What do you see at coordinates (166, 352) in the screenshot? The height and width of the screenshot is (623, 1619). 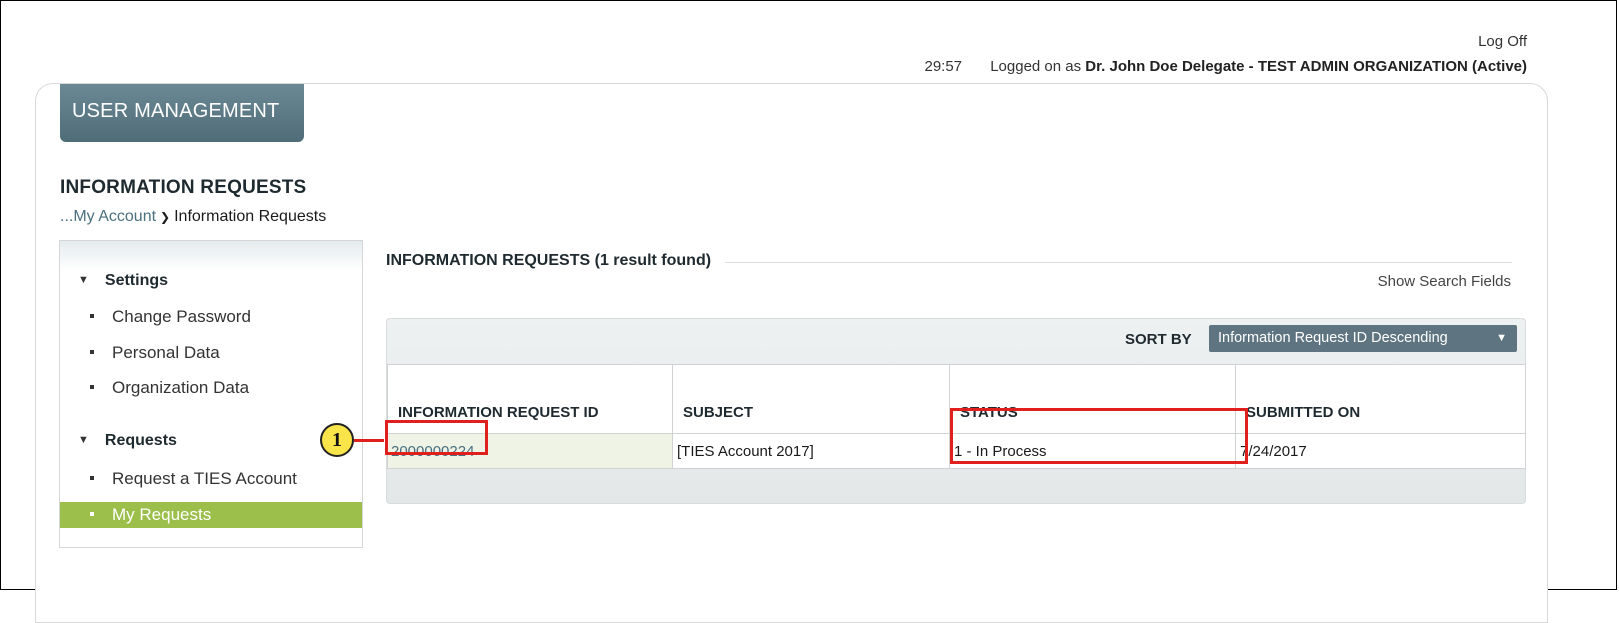 I see `sidebar-item-label: Personal Data` at bounding box center [166, 352].